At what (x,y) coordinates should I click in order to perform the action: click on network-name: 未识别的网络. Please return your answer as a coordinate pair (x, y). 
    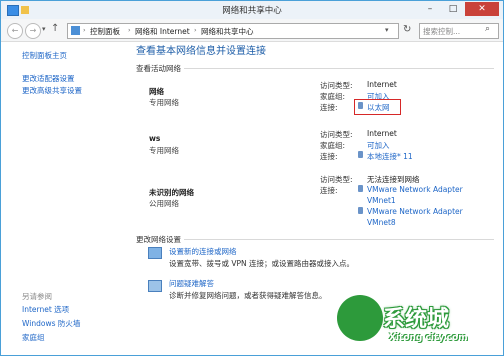
    Looking at the image, I should click on (171, 192).